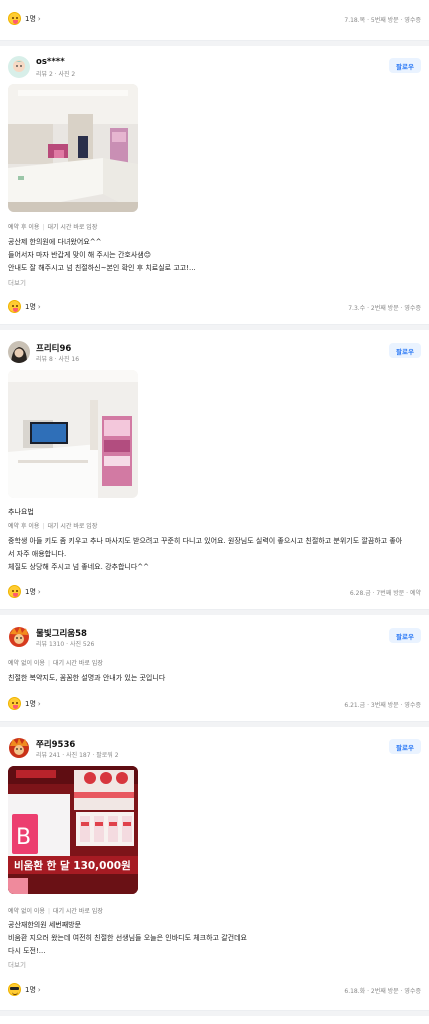 This screenshot has width=429, height=1024. What do you see at coordinates (56, 74) in the screenshot?
I see `user-stats: 리뷰 2 · 사진 2` at bounding box center [56, 74].